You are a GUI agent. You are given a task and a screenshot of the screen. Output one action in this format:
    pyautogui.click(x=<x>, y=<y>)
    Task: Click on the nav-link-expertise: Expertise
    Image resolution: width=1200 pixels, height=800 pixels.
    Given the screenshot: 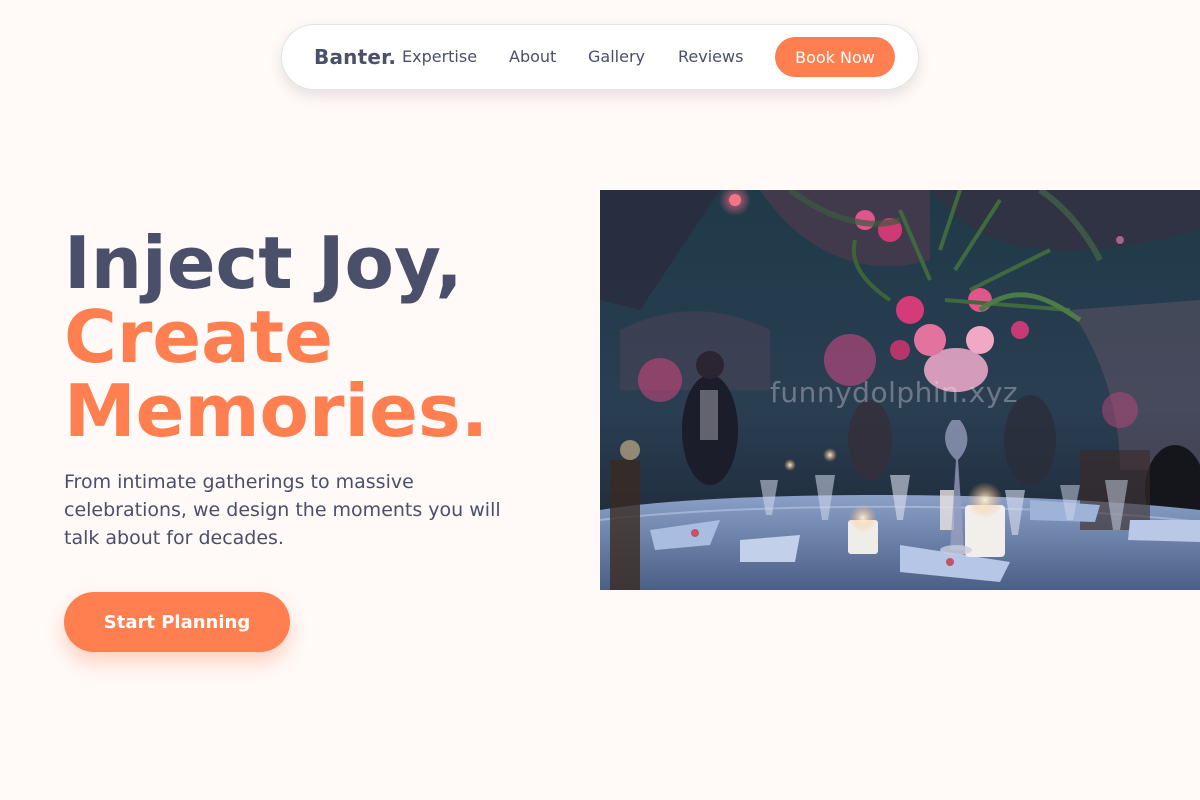 What is the action you would take?
    pyautogui.click(x=439, y=56)
    